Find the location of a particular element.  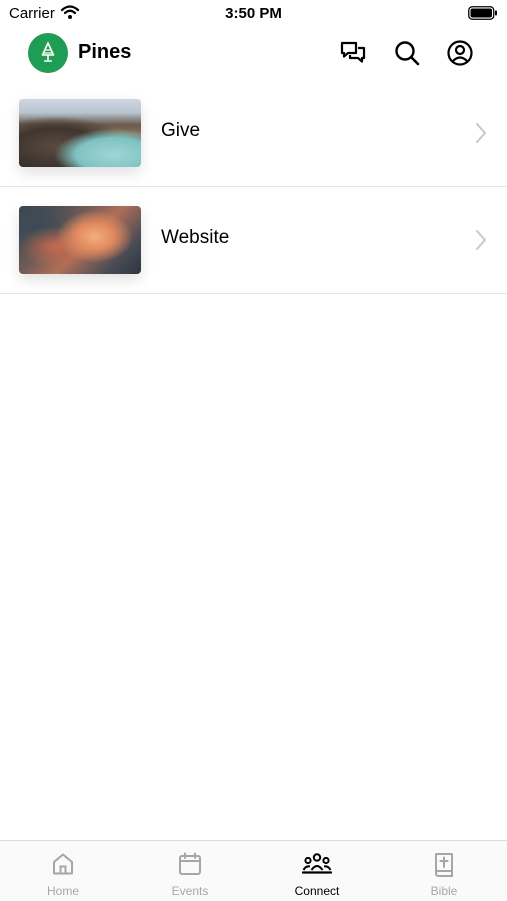

list-item-label: Give is located at coordinates (181, 130).